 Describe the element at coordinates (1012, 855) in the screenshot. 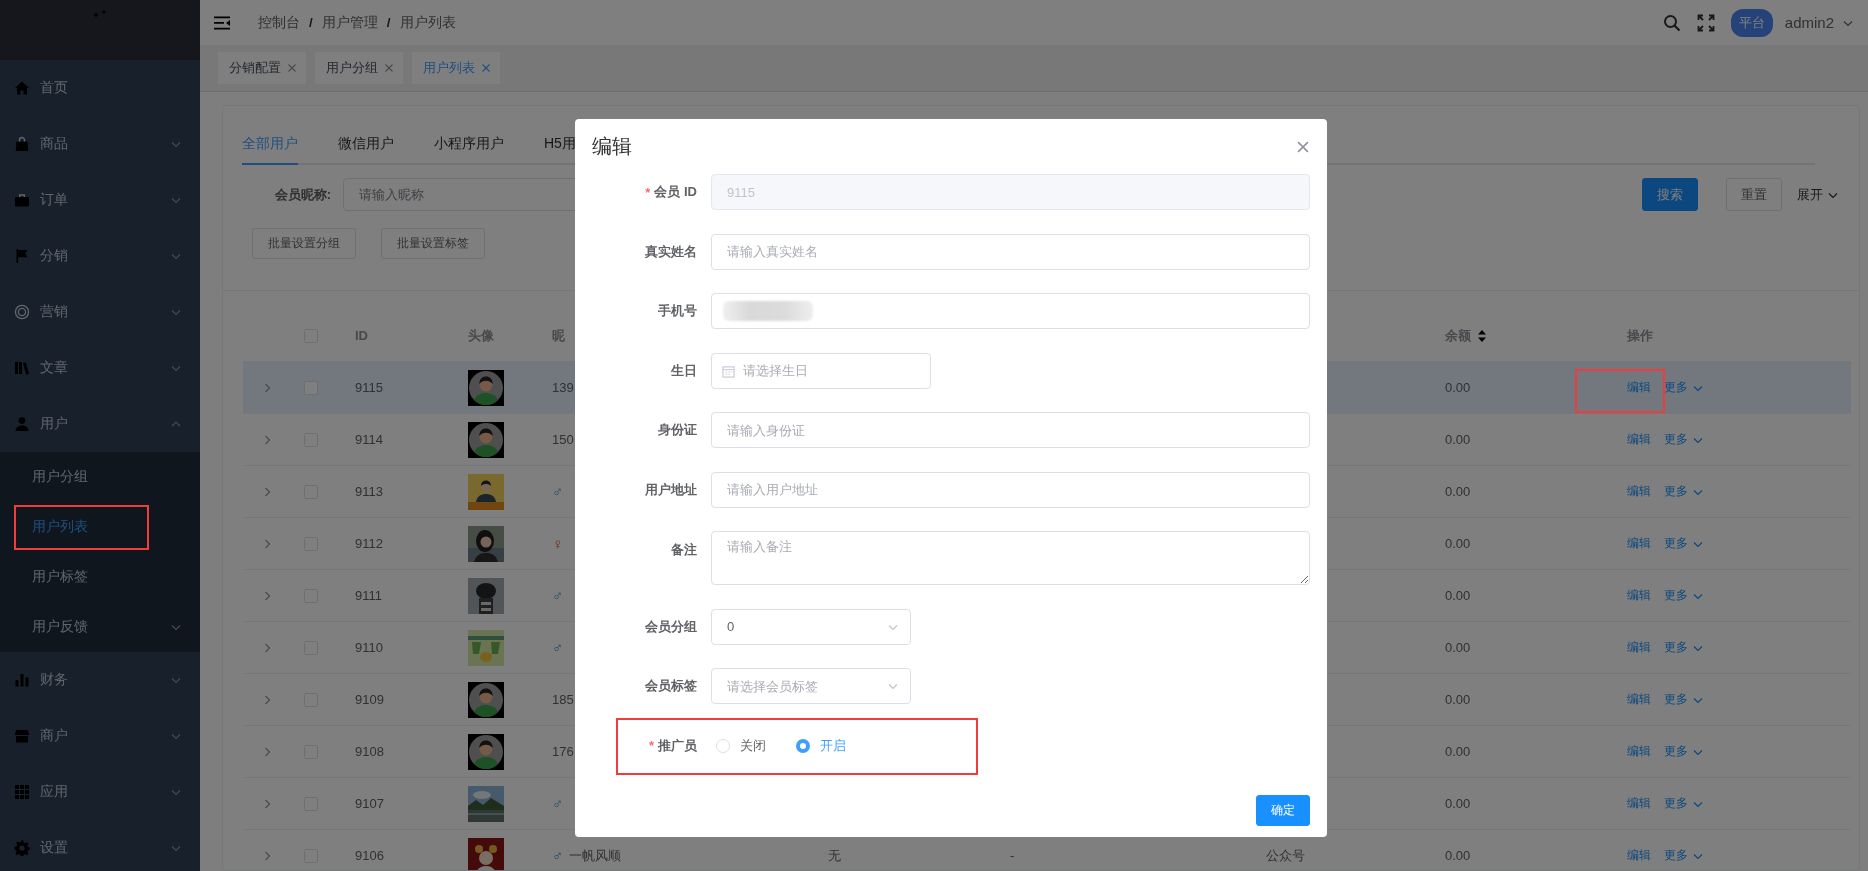

I see `table-cell: -` at that location.